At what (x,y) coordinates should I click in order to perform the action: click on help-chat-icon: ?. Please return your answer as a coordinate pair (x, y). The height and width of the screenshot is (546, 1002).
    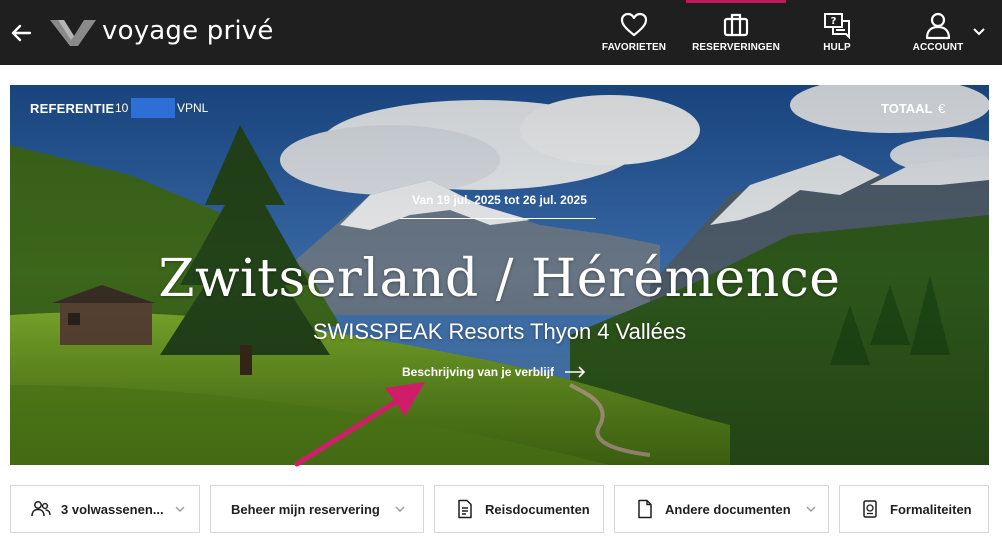
    Looking at the image, I should click on (837, 26).